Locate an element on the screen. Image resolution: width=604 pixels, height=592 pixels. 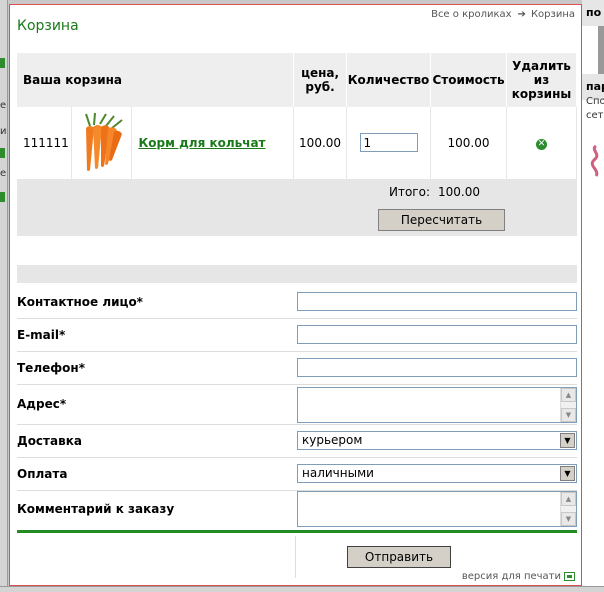
payment-row: Оплата наличными ▼ is located at coordinates (297, 474).